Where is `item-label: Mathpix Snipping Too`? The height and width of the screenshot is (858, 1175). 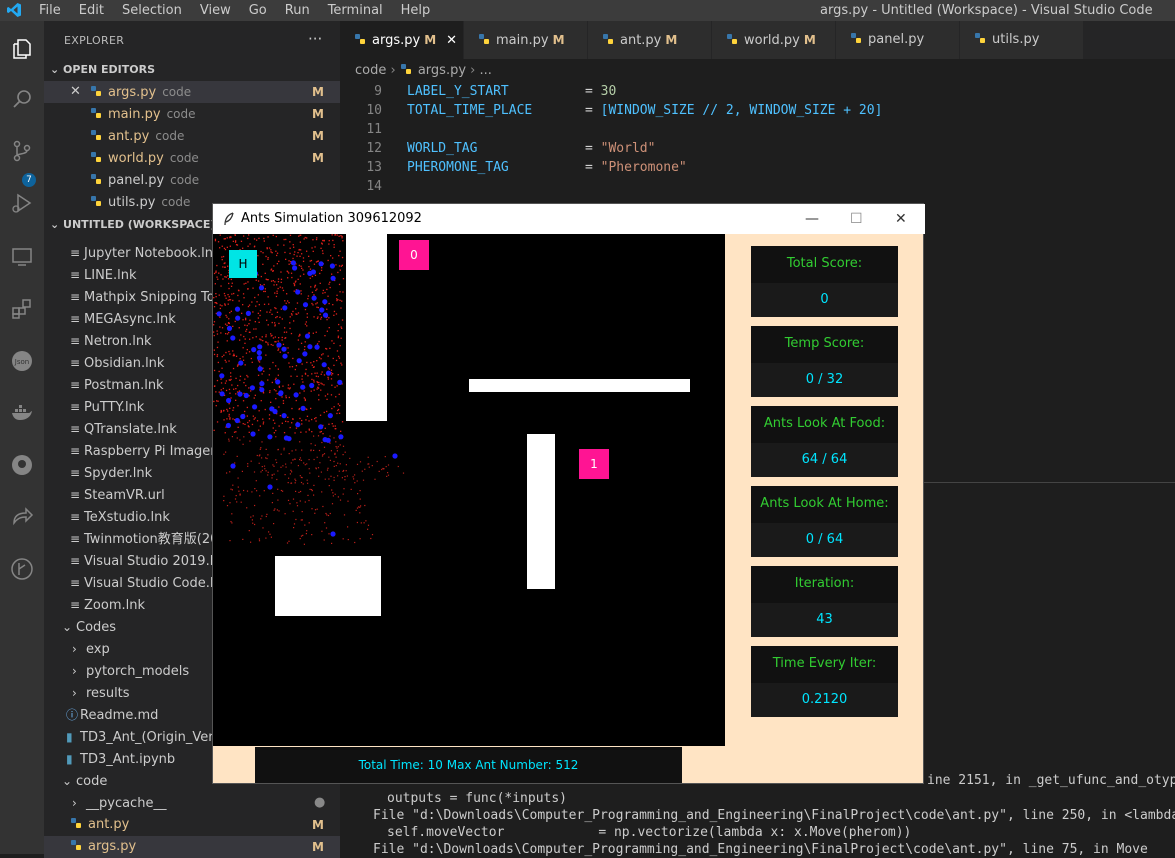
item-label: Mathpix Snipping Too is located at coordinates (153, 297).